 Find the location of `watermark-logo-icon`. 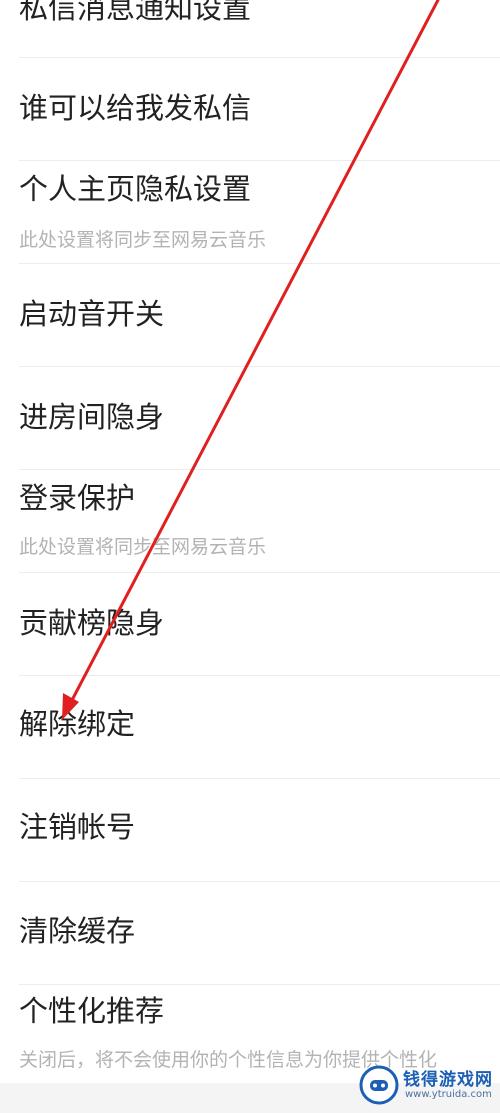

watermark-logo-icon is located at coordinates (379, 1085).